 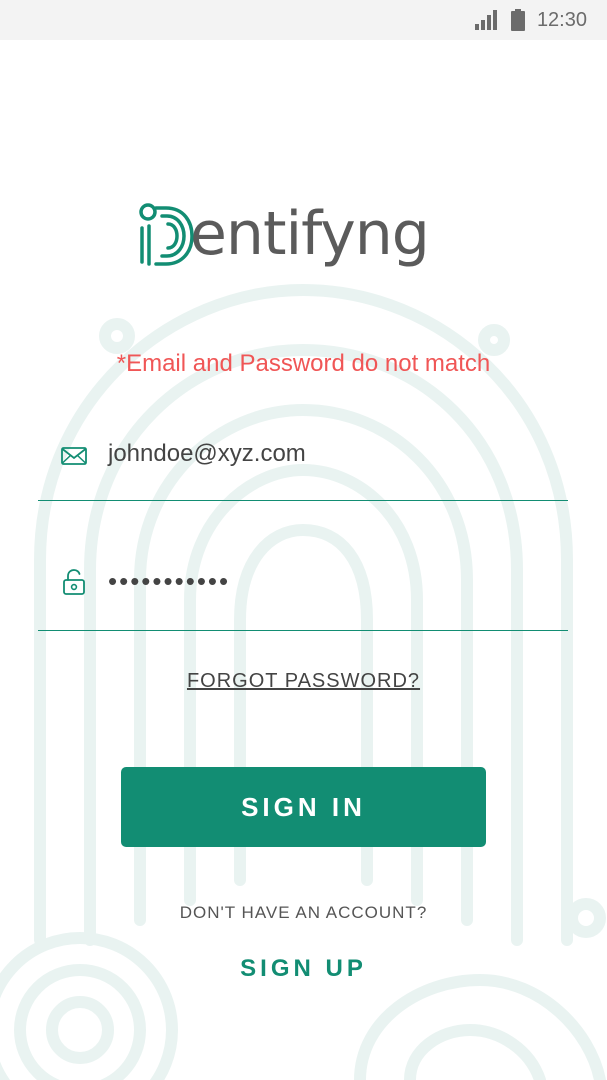 I want to click on sign-in-button: SIGN IN, so click(x=303, y=807).